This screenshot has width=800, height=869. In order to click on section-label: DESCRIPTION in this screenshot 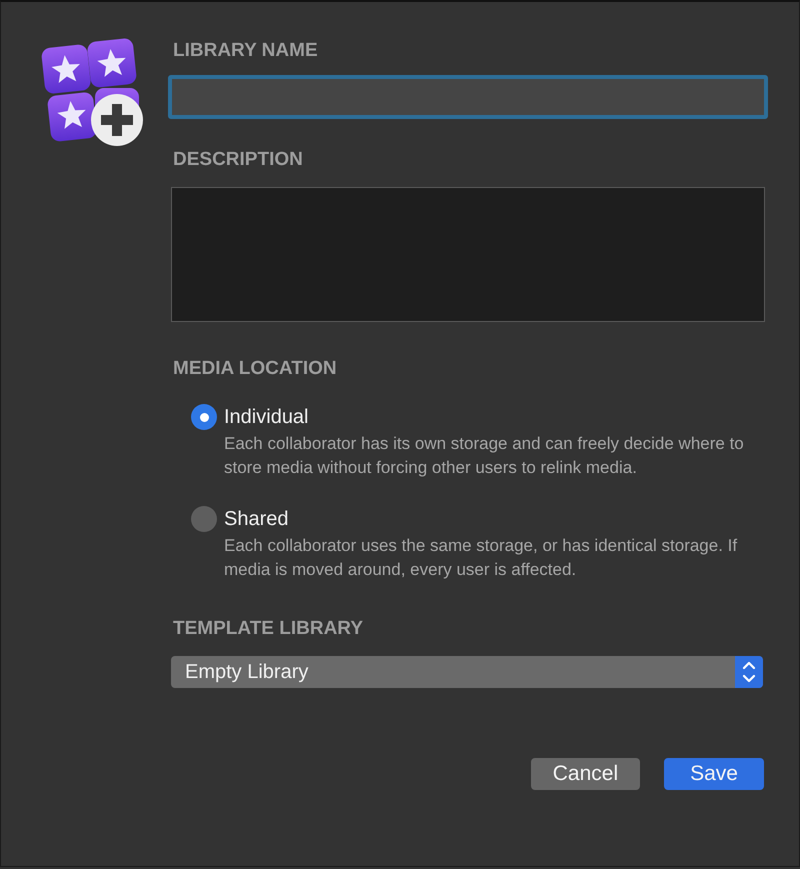, I will do `click(238, 160)`.